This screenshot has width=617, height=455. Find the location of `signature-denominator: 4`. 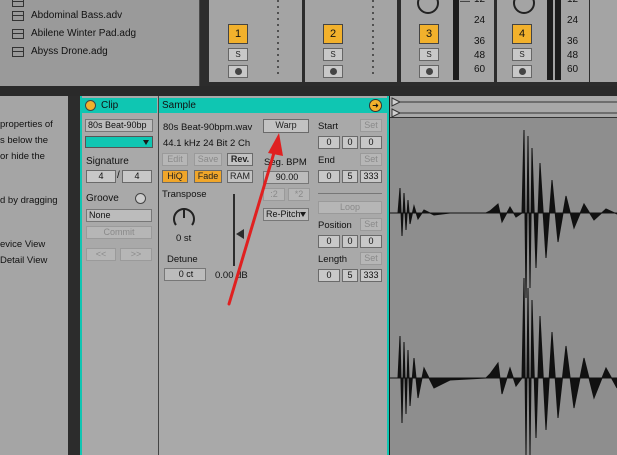

signature-denominator: 4 is located at coordinates (137, 176).